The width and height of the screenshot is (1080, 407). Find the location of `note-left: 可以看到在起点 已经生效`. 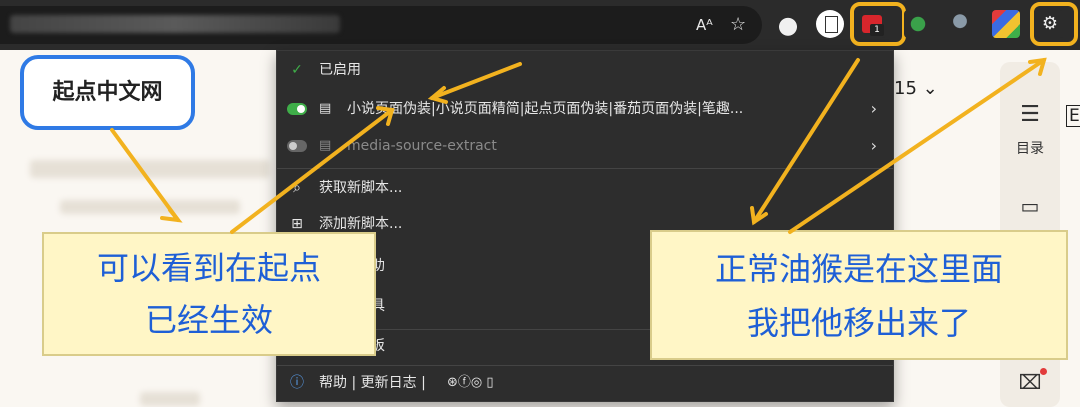

note-left: 可以看到在起点 已经生效 is located at coordinates (209, 294).